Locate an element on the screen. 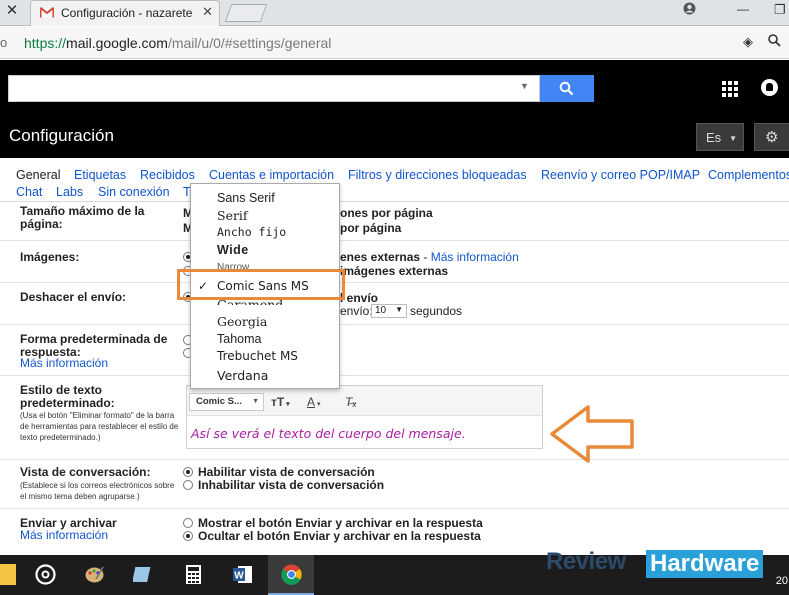 The image size is (789, 595). calculator-icon is located at coordinates (193, 574).